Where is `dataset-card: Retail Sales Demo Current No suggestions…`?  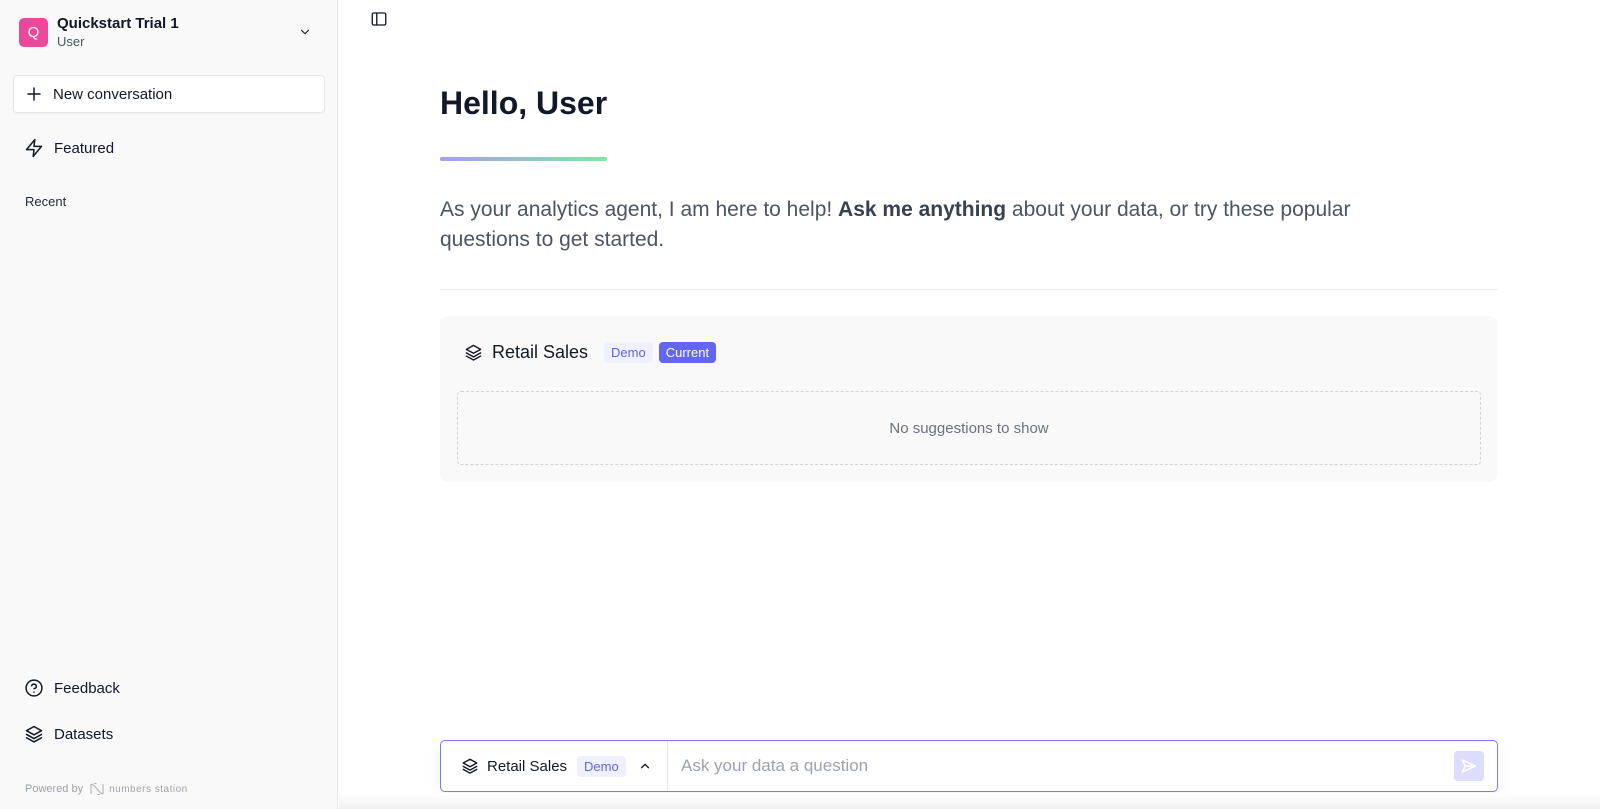 dataset-card: Retail Sales Demo Current No suggestions… is located at coordinates (969, 399).